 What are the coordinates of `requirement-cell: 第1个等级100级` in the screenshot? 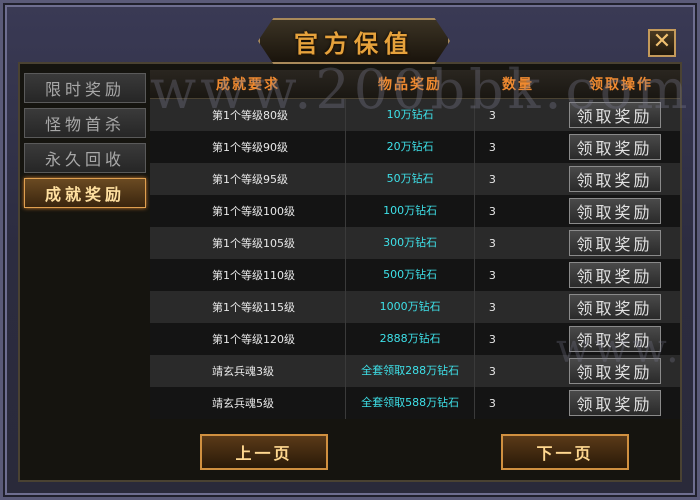 It's located at (253, 211).